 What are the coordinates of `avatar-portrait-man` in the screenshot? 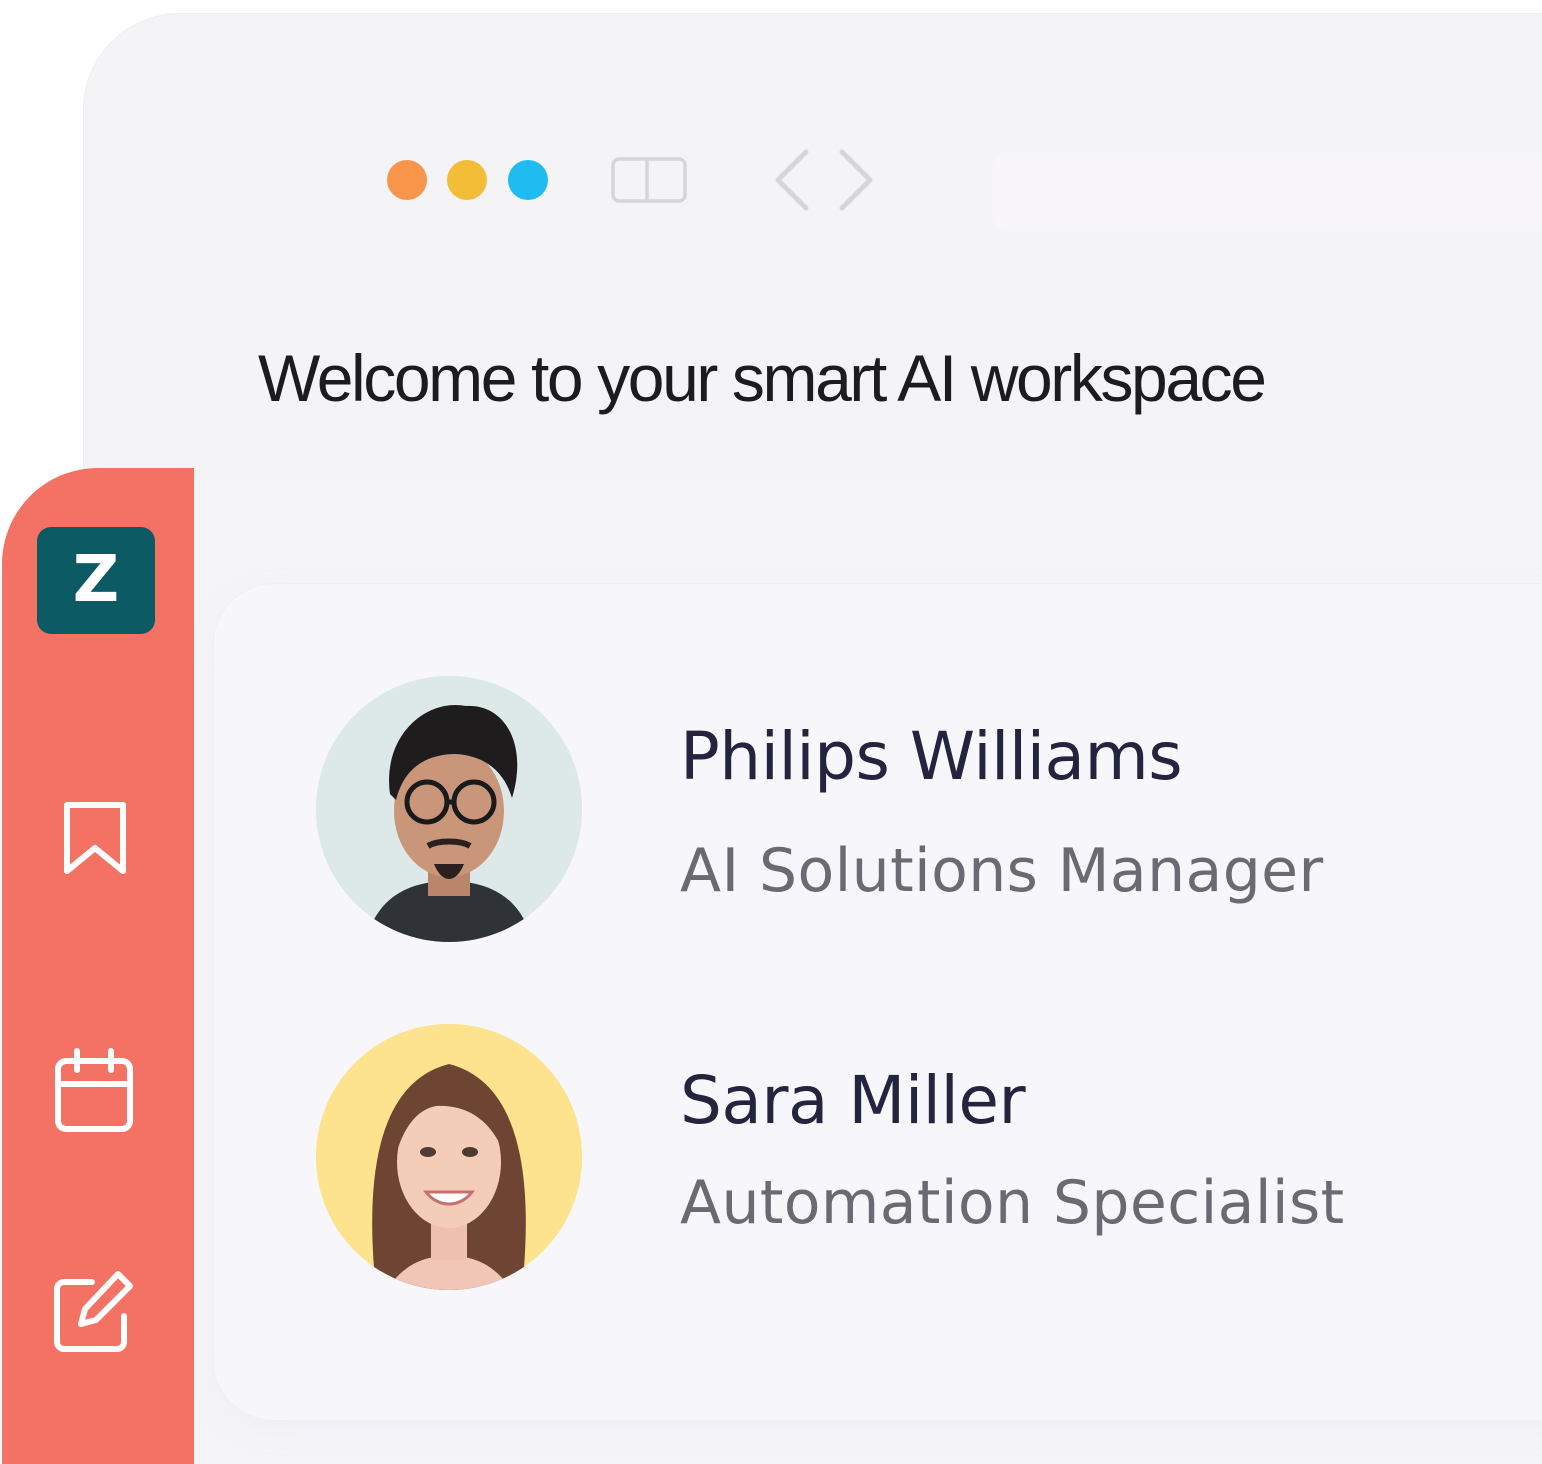 It's located at (449, 809).